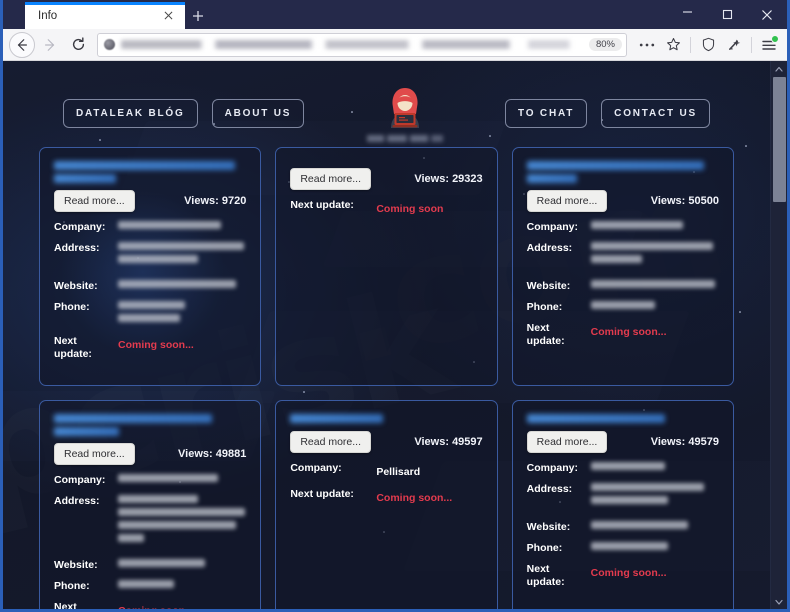 This screenshot has width=790, height=612. What do you see at coordinates (622, 201) in the screenshot?
I see `card-top-row: Read more... Views: 50500` at bounding box center [622, 201].